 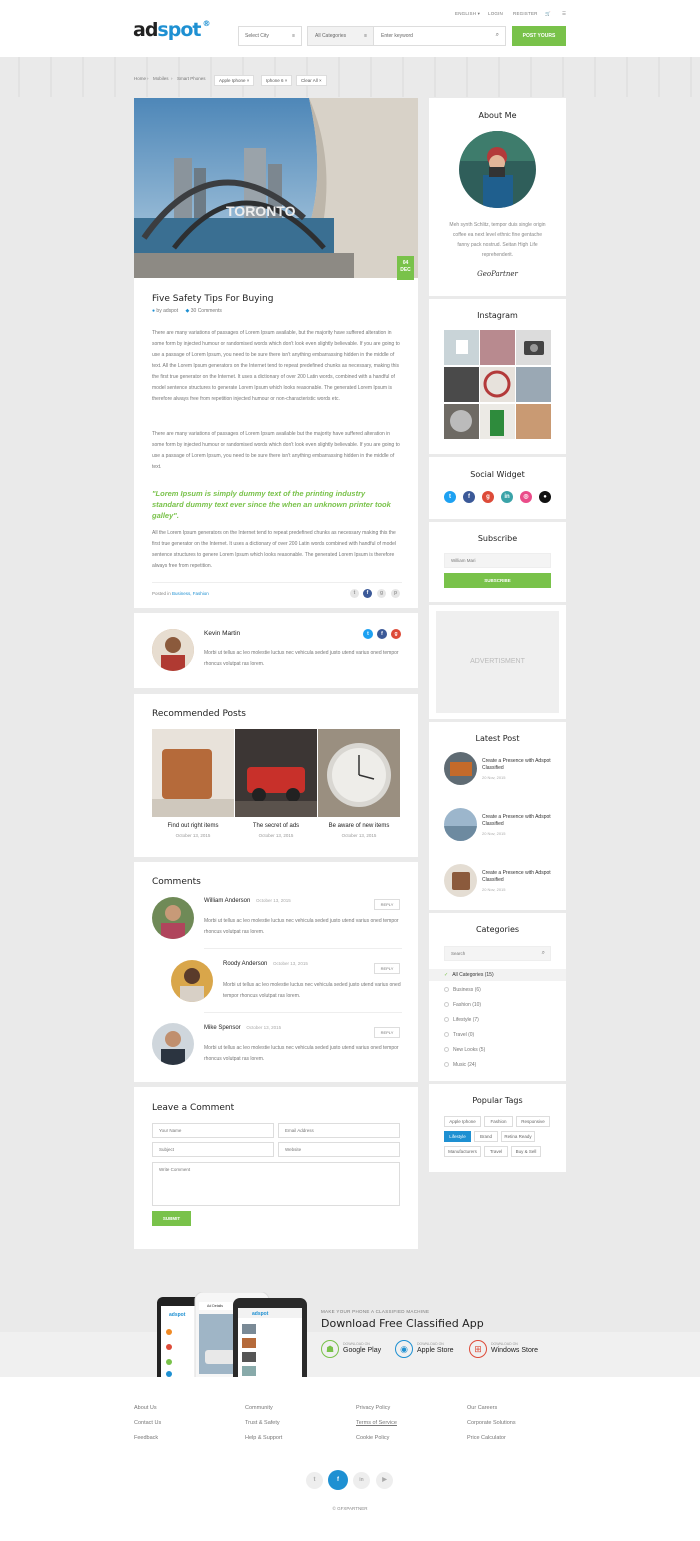 I want to click on comment-textarea: Write Comment, so click(x=276, y=1184).